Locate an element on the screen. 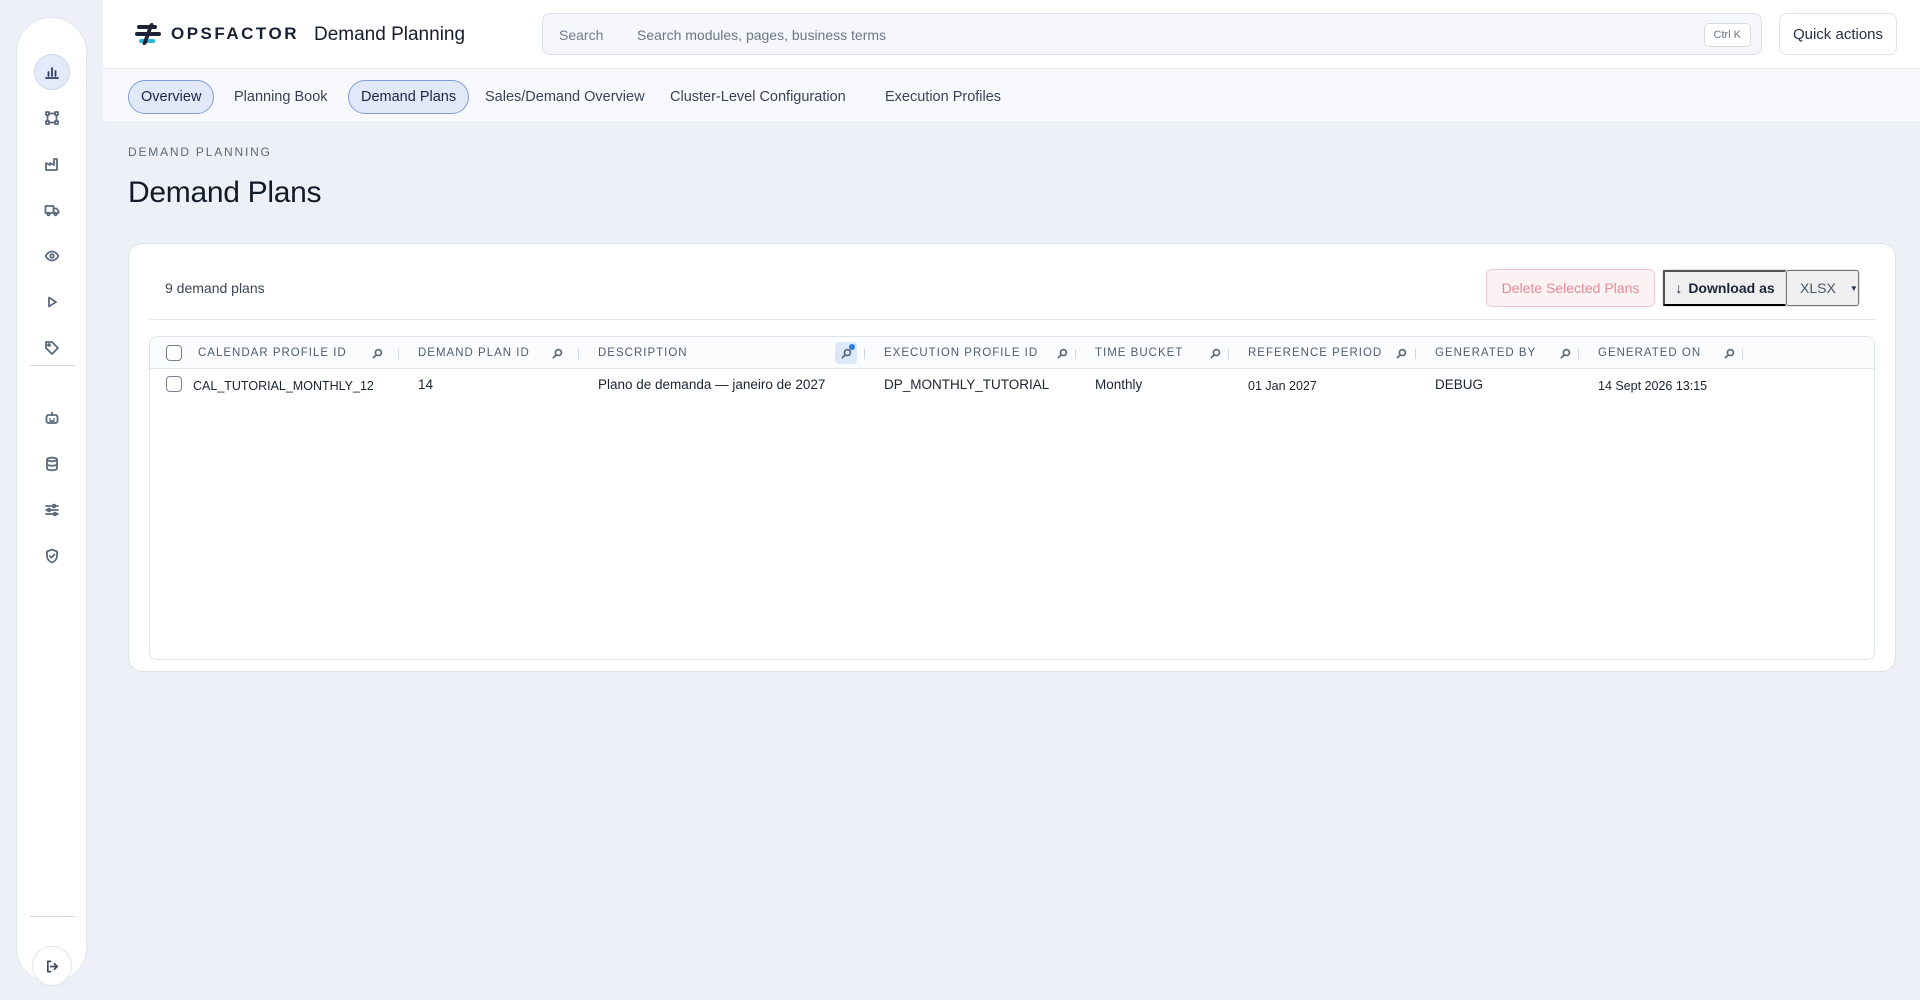 Image resolution: width=1920 pixels, height=1000 pixels. shield-check-icon is located at coordinates (52, 556).